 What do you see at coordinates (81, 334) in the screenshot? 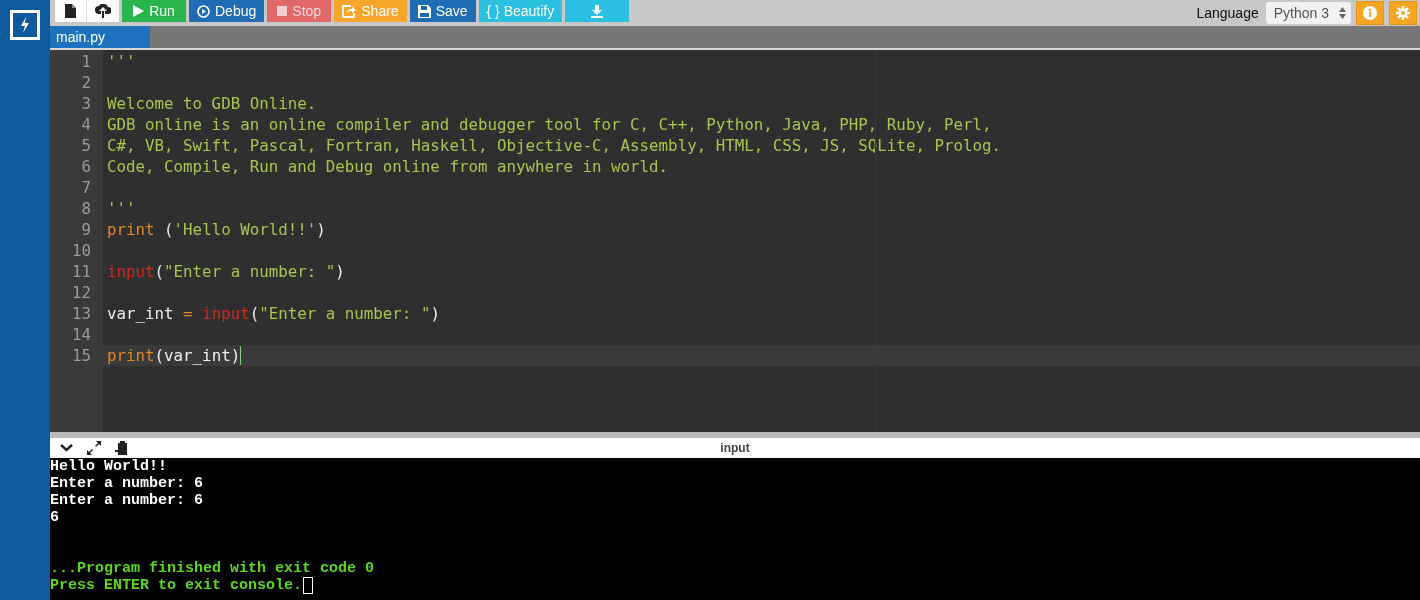
I see `line-number: 14` at bounding box center [81, 334].